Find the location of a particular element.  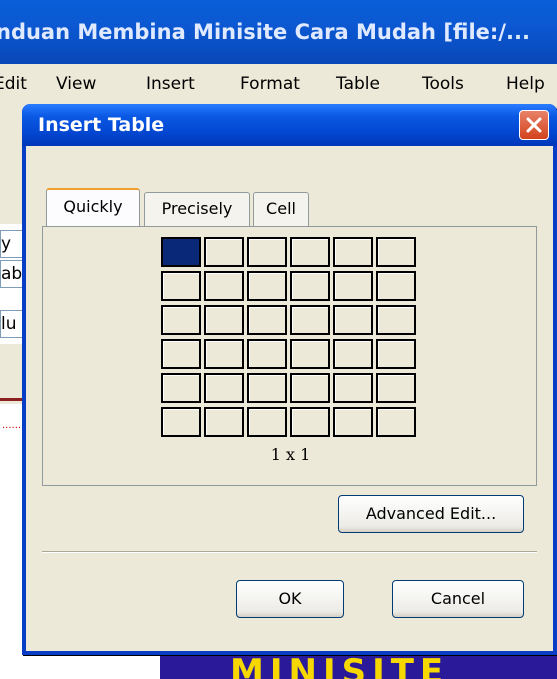

close-button is located at coordinates (534, 125).